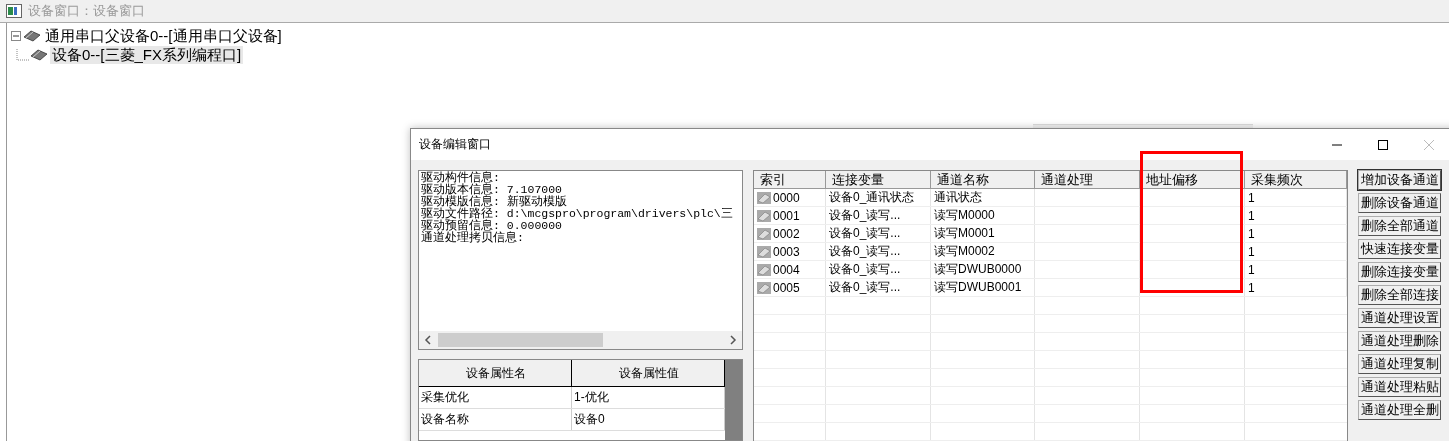  I want to click on action-button: 删除全部通道, so click(1399, 226).